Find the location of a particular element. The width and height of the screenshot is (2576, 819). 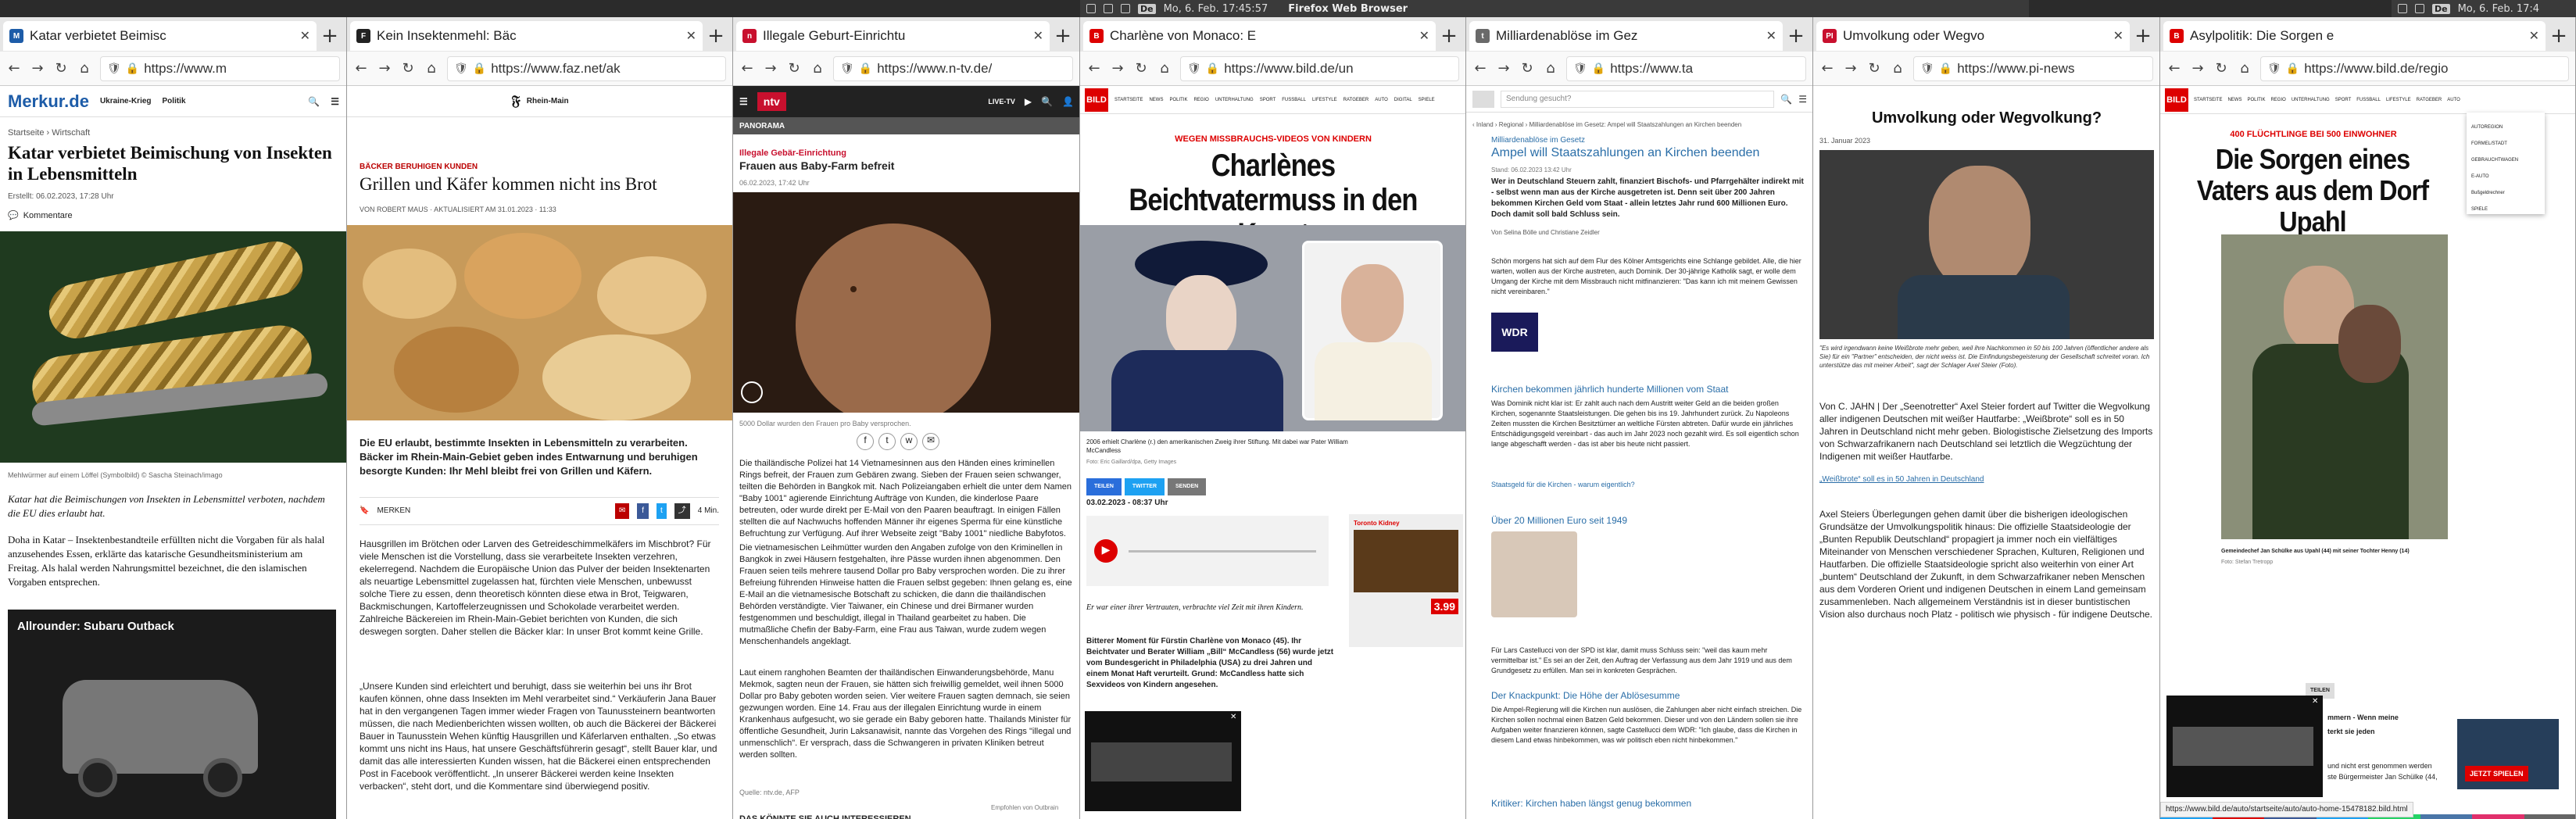

url-bar: 🛡 🔒 https://www.m is located at coordinates (220, 68).